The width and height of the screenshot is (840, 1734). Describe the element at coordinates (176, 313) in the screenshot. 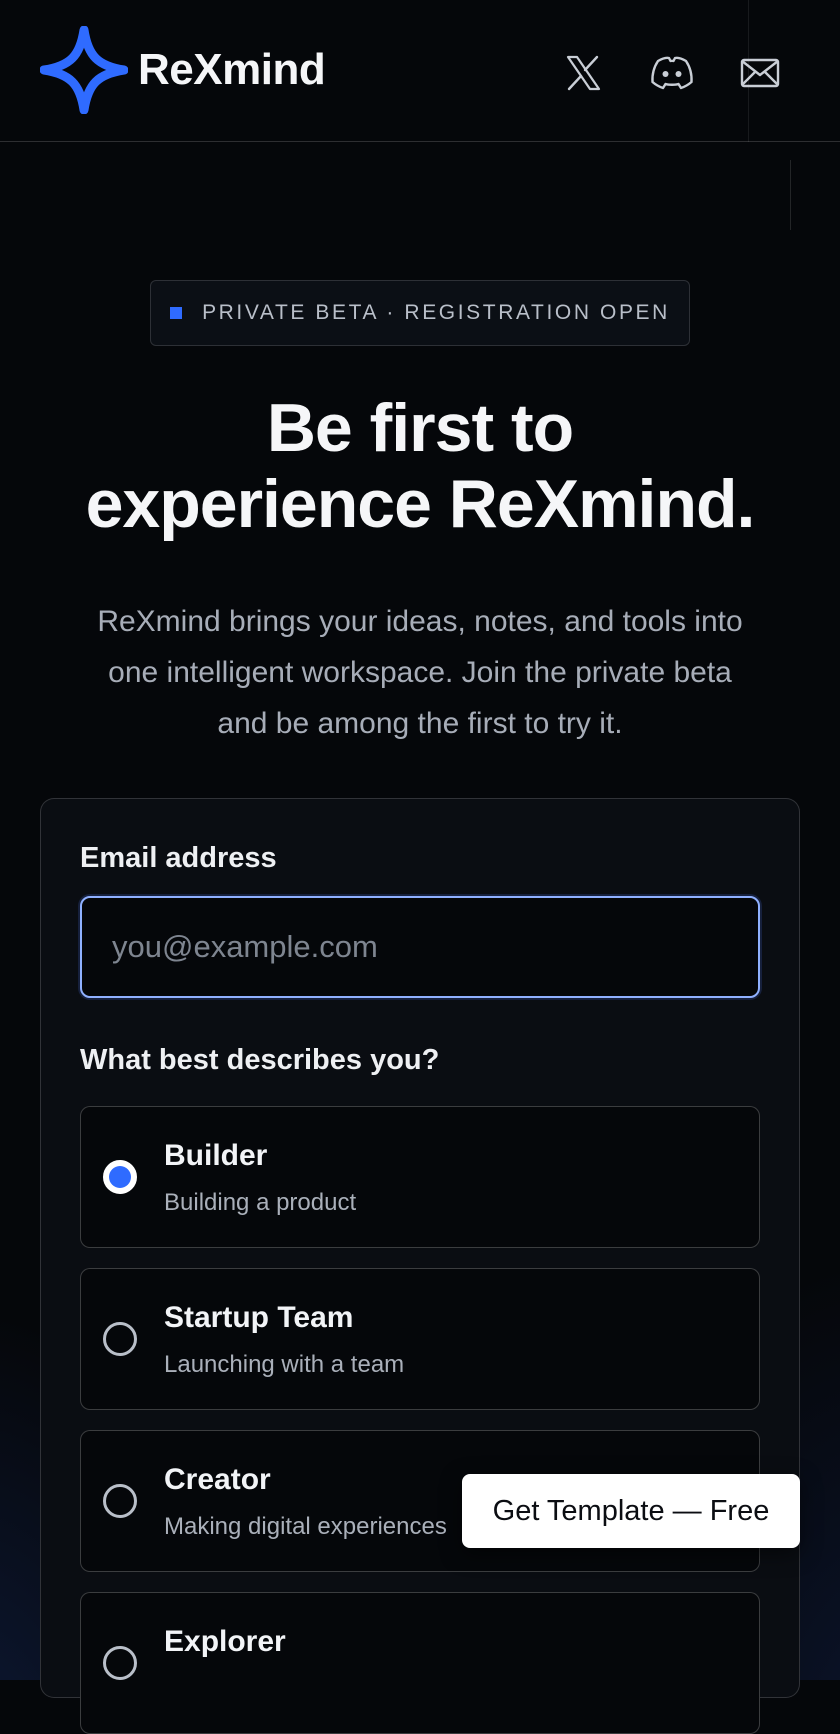

I see `status-dot-icon` at that location.